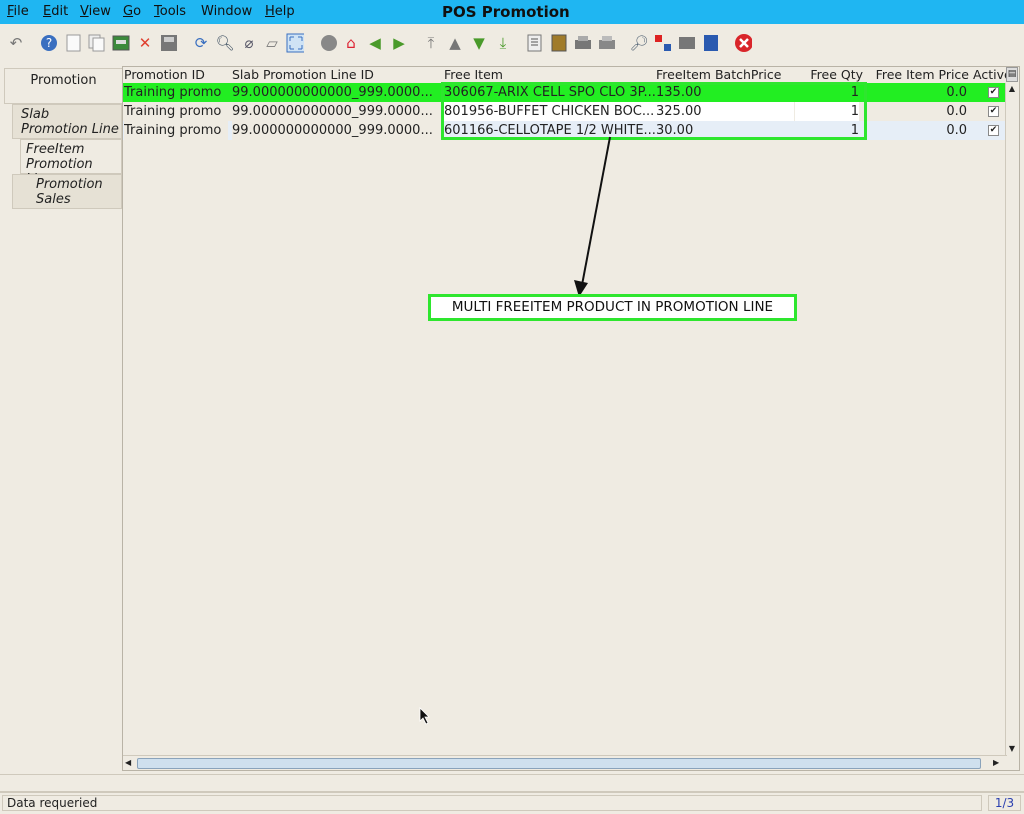 The image size is (1024, 814). What do you see at coordinates (335, 75) in the screenshot?
I see `column-header-slab-line: Slab Promotion Line ID` at bounding box center [335, 75].